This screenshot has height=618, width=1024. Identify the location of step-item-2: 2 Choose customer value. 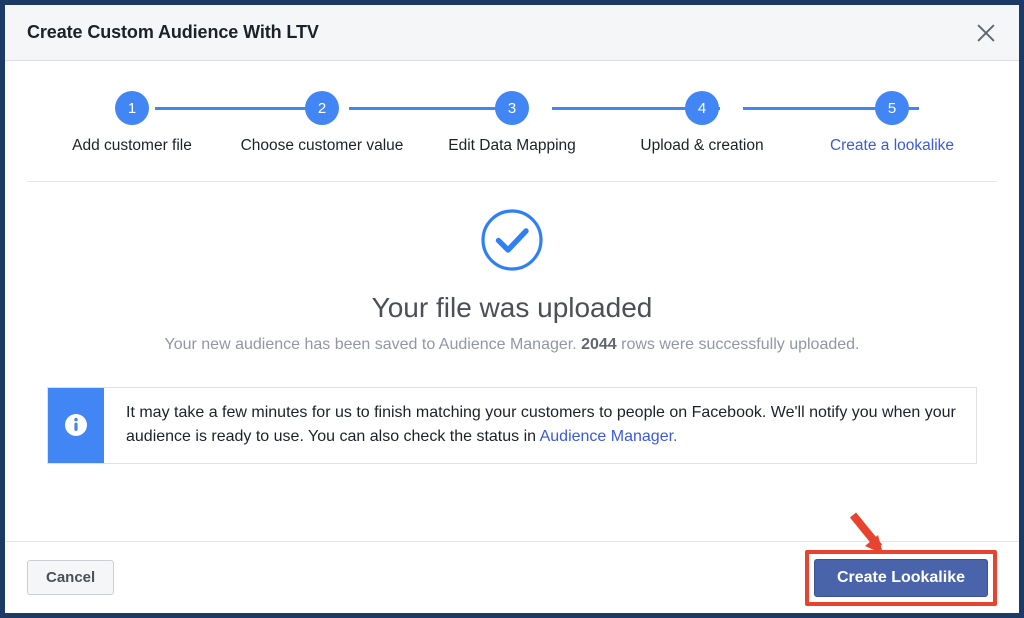
(322, 123).